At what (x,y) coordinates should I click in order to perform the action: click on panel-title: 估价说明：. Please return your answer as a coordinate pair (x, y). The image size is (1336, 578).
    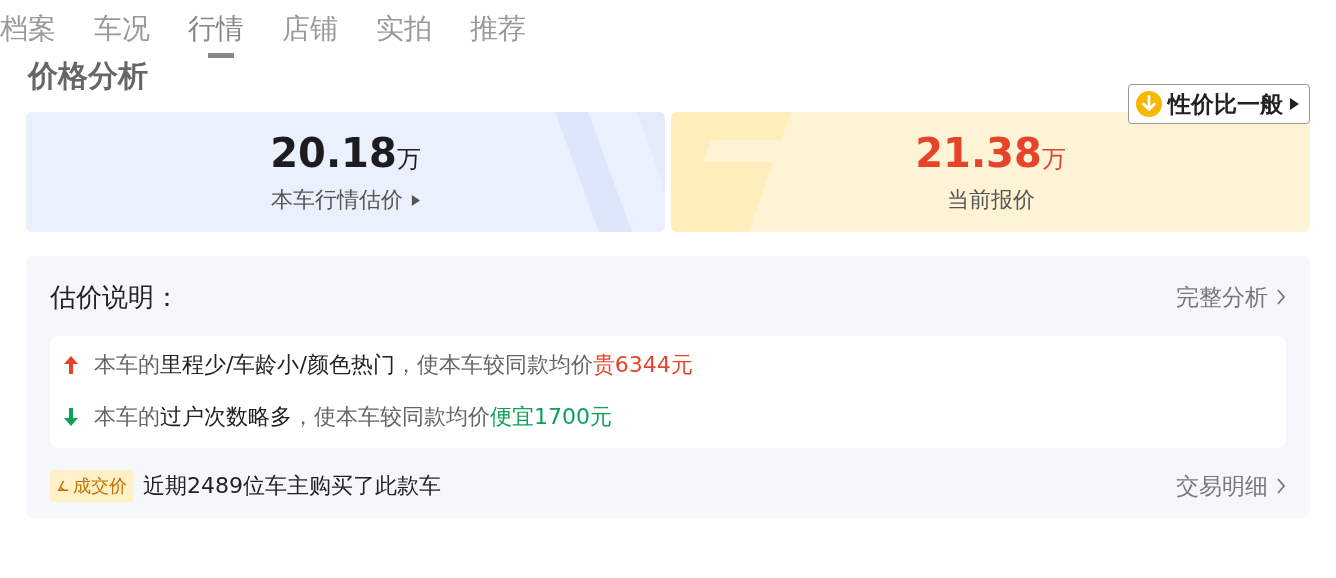
    Looking at the image, I should click on (115, 297).